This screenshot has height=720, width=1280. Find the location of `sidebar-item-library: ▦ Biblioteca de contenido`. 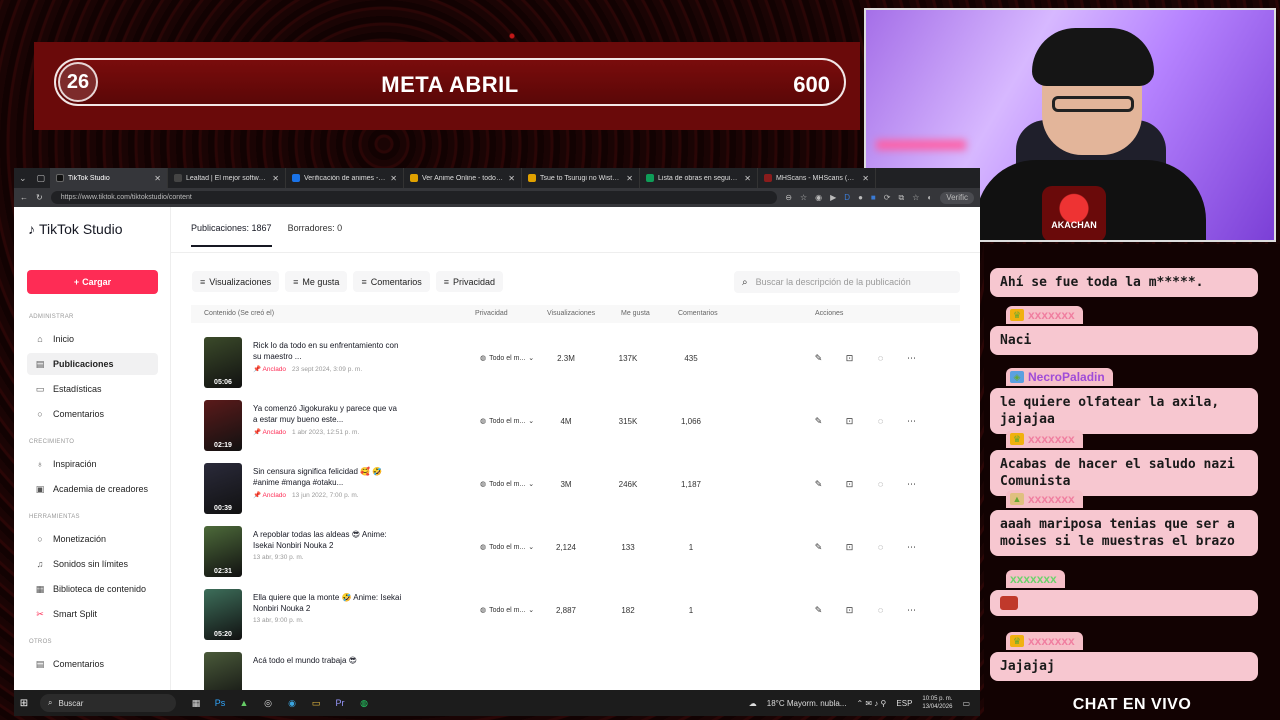

sidebar-item-library: ▦ Biblioteca de contenido is located at coordinates (92, 589).